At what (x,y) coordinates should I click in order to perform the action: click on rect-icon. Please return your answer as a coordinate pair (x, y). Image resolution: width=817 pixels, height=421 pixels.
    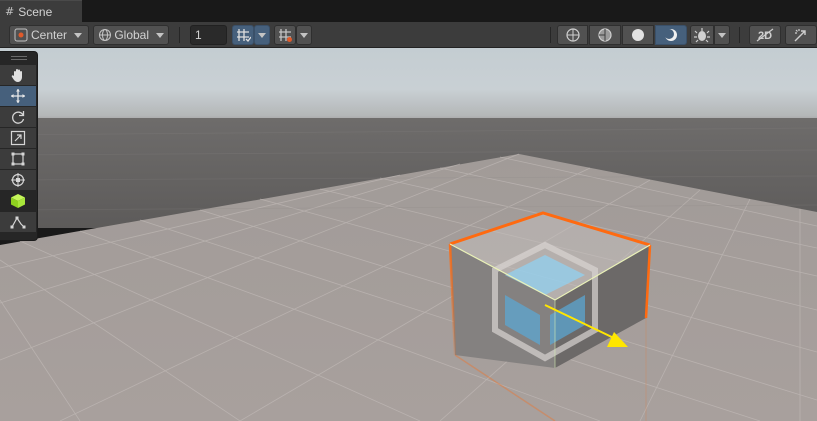
    Looking at the image, I should click on (18, 159).